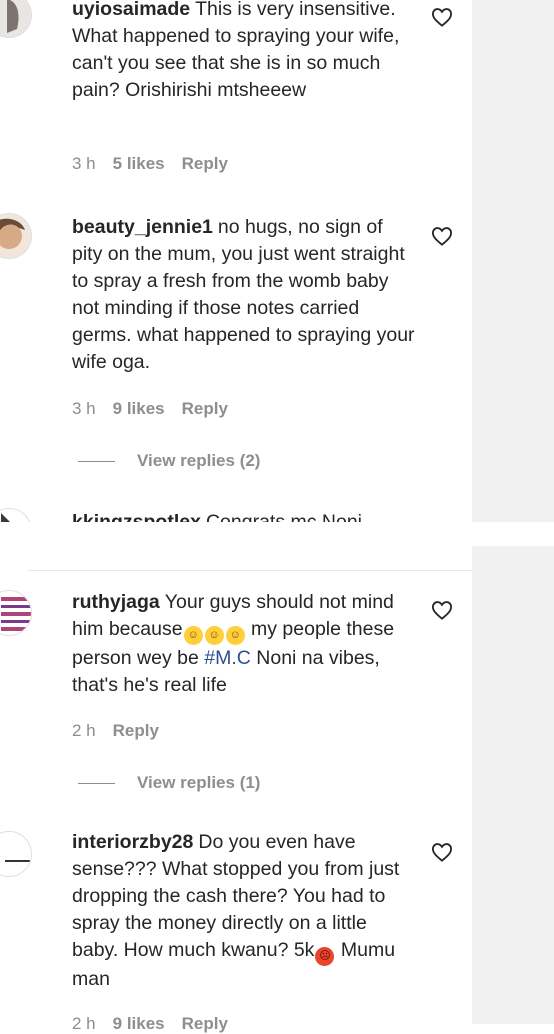 The width and height of the screenshot is (554, 1034). What do you see at coordinates (132, 842) in the screenshot?
I see `username: interiorzby28` at bounding box center [132, 842].